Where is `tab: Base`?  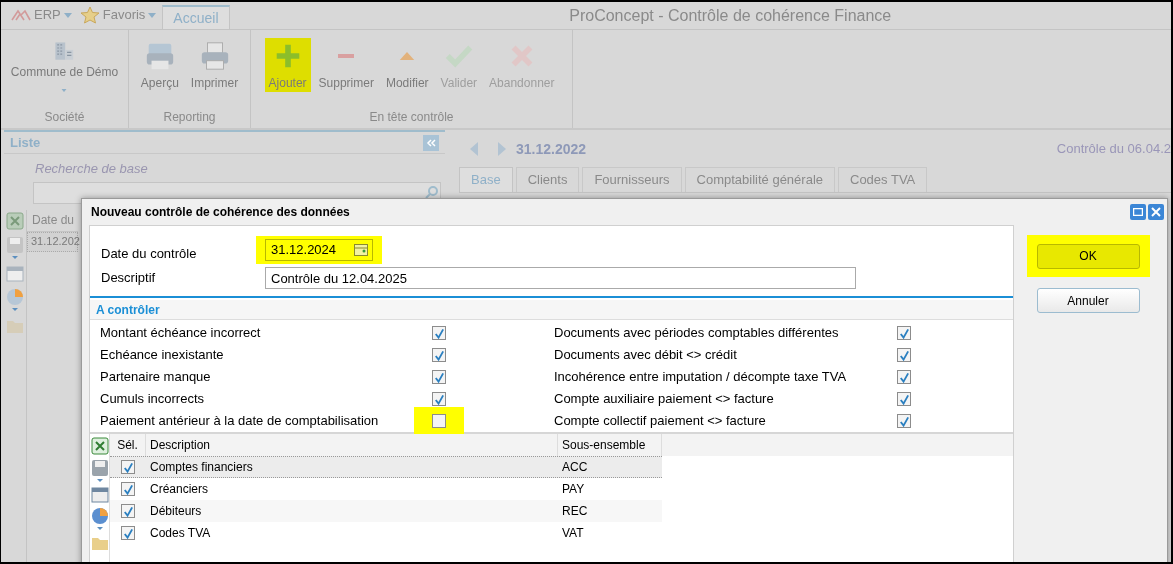 tab: Base is located at coordinates (486, 179).